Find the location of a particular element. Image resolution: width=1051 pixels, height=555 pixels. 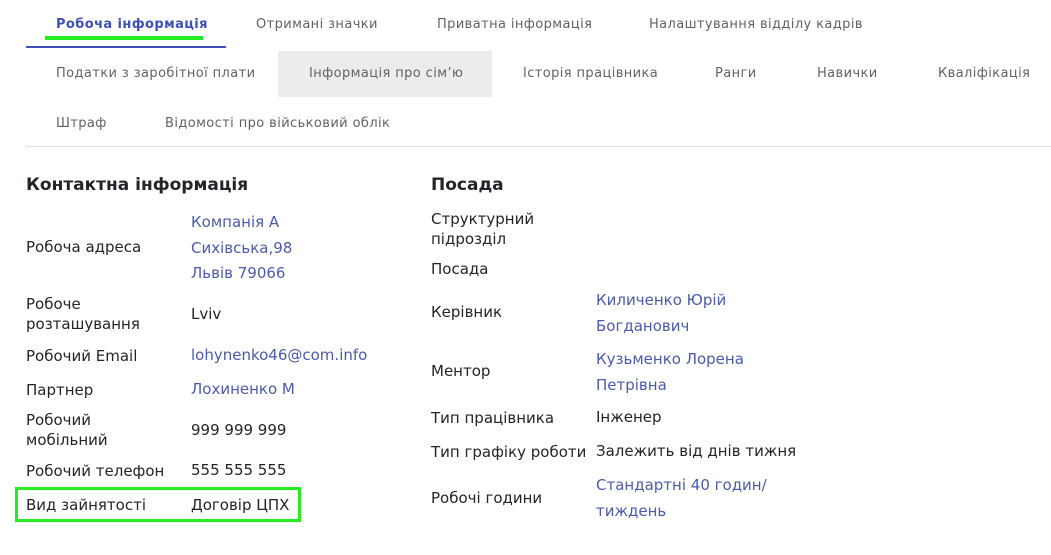

work-location-value: Lviv is located at coordinates (206, 314).